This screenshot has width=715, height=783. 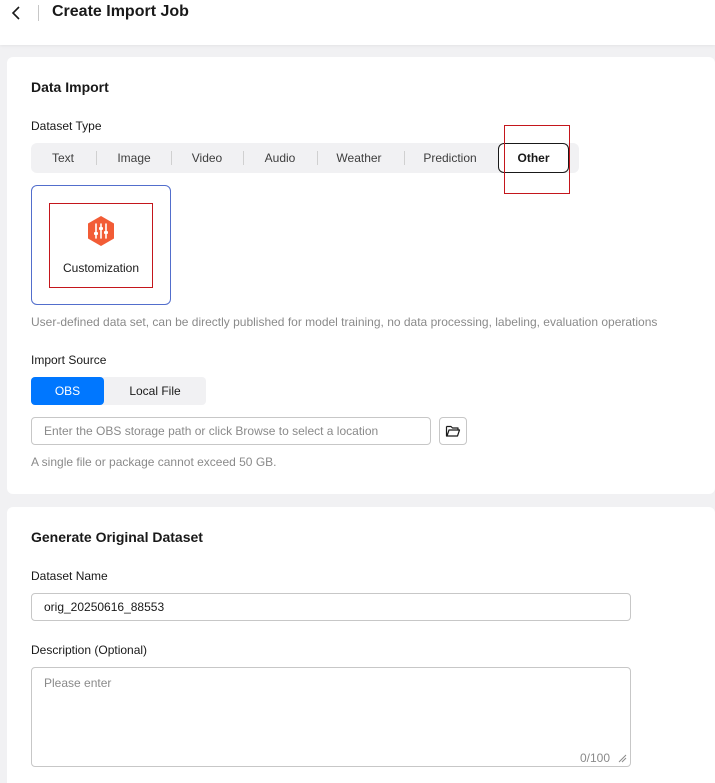 I want to click on dataset-type-label: Dataset Type, so click(x=66, y=126).